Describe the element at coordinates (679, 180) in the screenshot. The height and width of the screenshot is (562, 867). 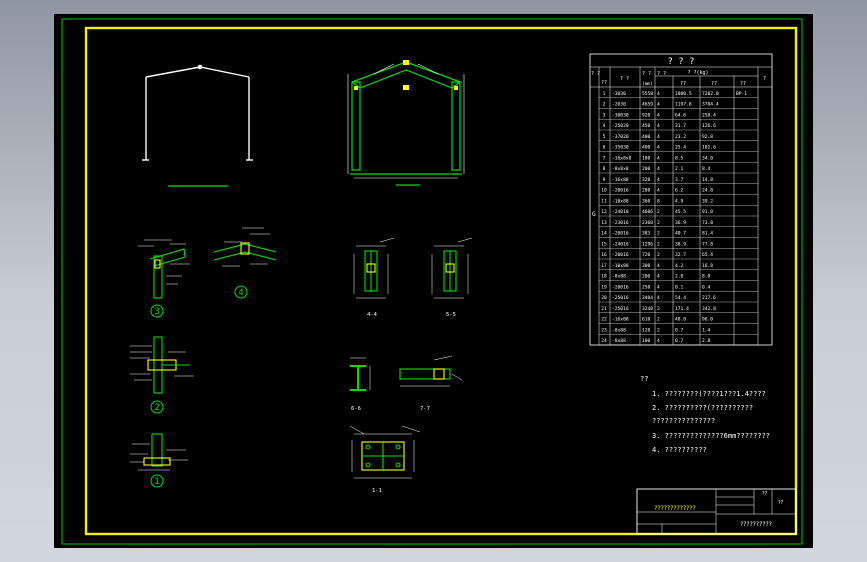
I see `table-cell-w1: 3.7` at that location.